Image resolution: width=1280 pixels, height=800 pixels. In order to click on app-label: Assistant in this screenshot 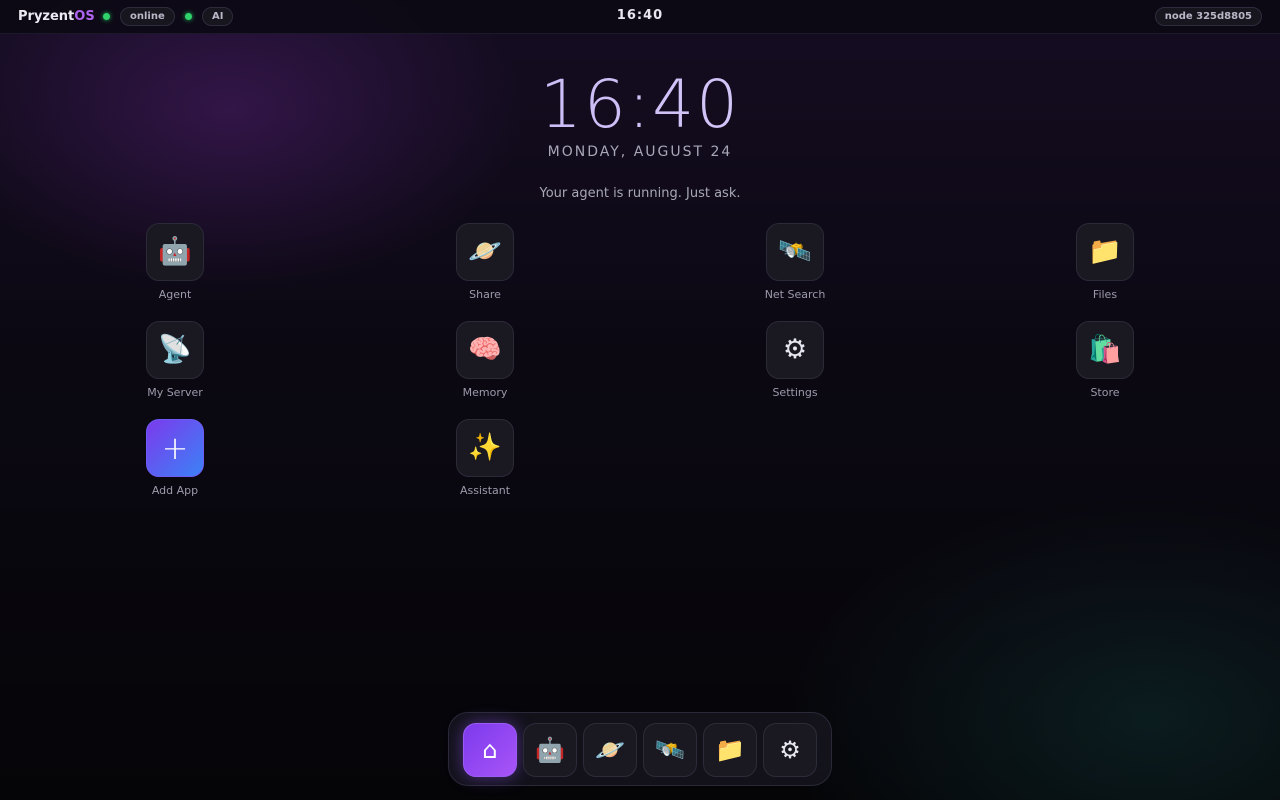, I will do `click(485, 490)`.